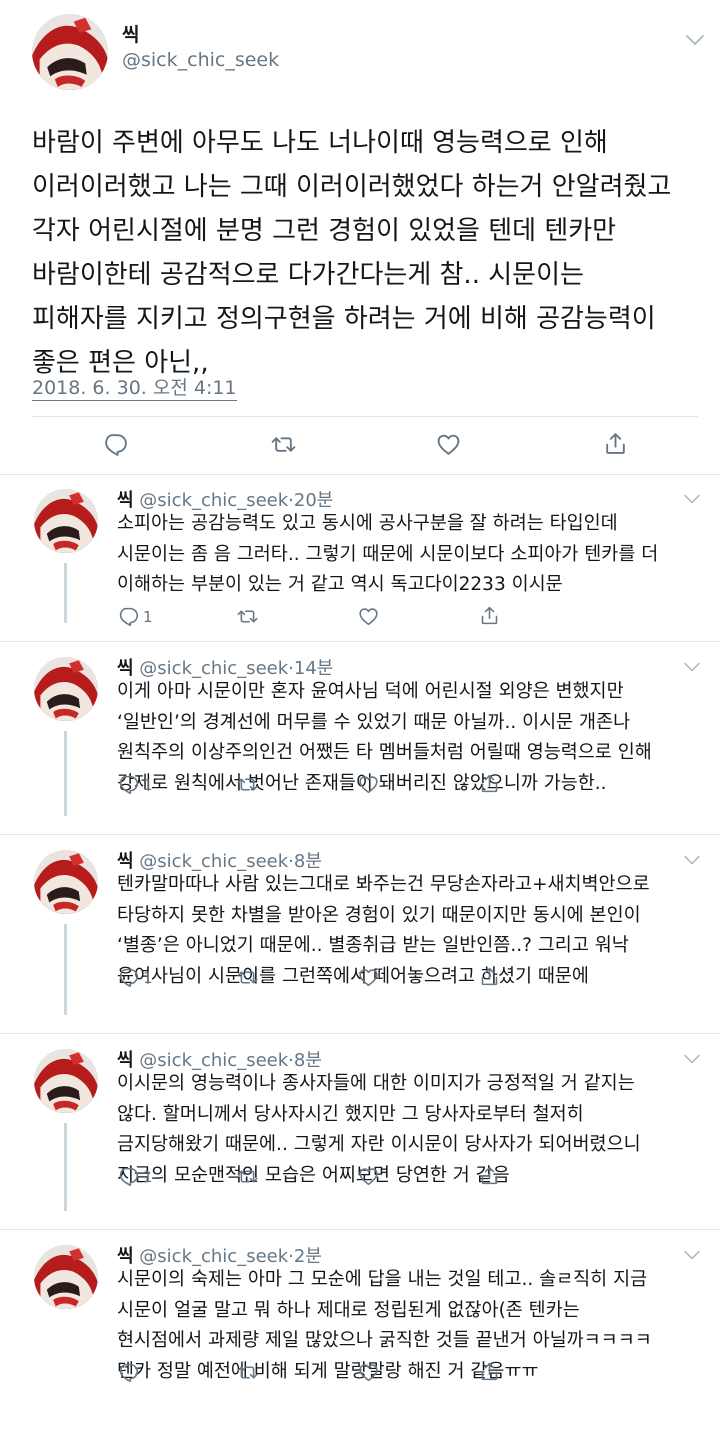  What do you see at coordinates (134, 388) in the screenshot?
I see `tweet-timestamp: 2018. 6. 30. 오전 4:11` at bounding box center [134, 388].